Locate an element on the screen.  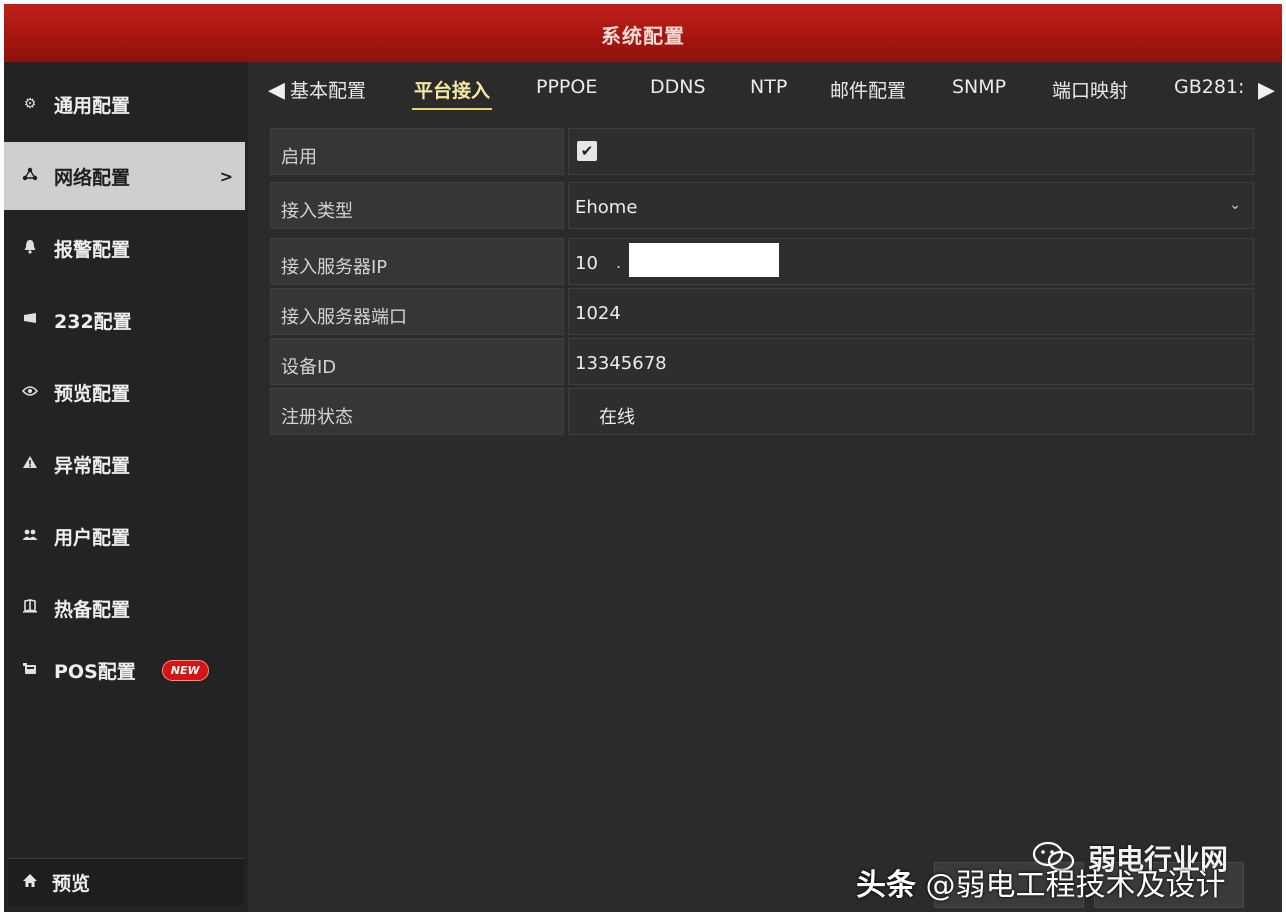
tab-platform-access: 平台接入 is located at coordinates (452, 93).